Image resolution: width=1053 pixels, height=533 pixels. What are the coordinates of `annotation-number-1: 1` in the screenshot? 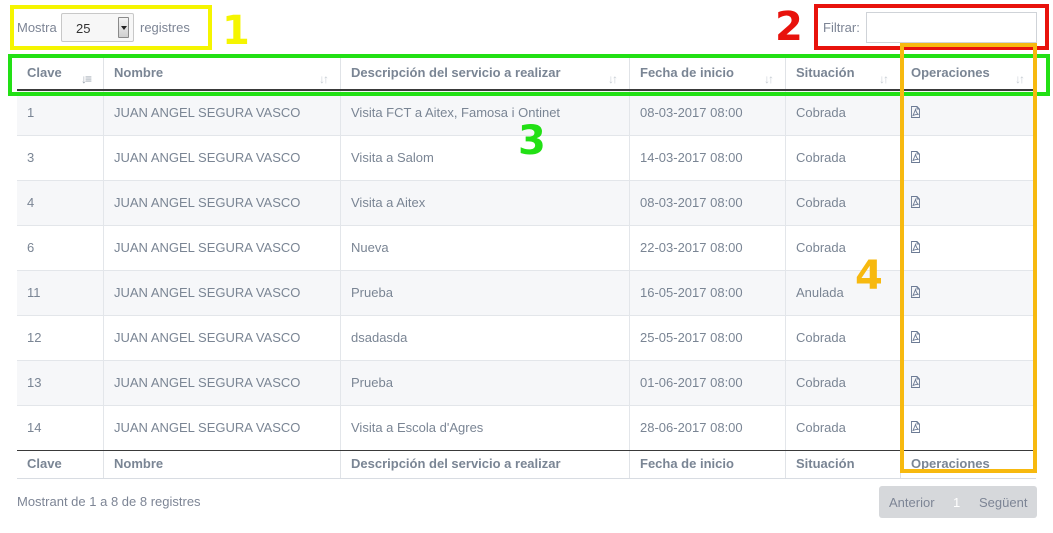 It's located at (236, 31).